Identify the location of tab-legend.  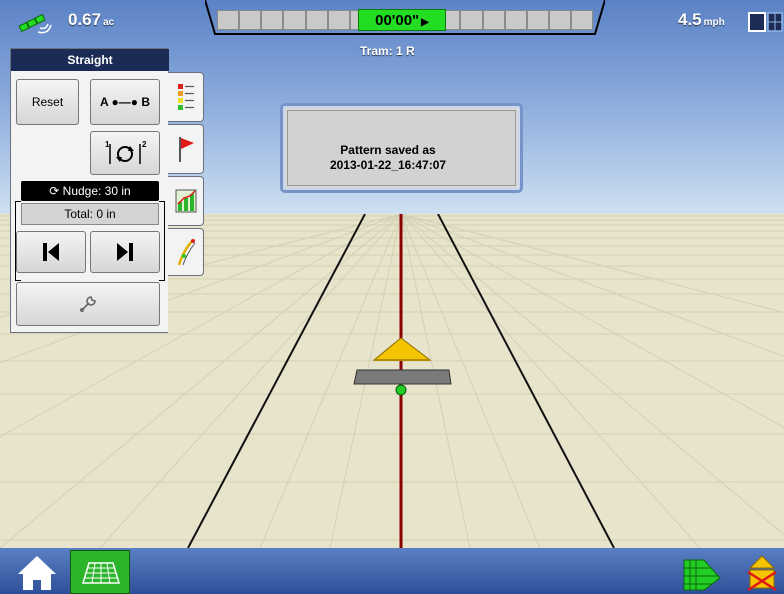
(186, 97).